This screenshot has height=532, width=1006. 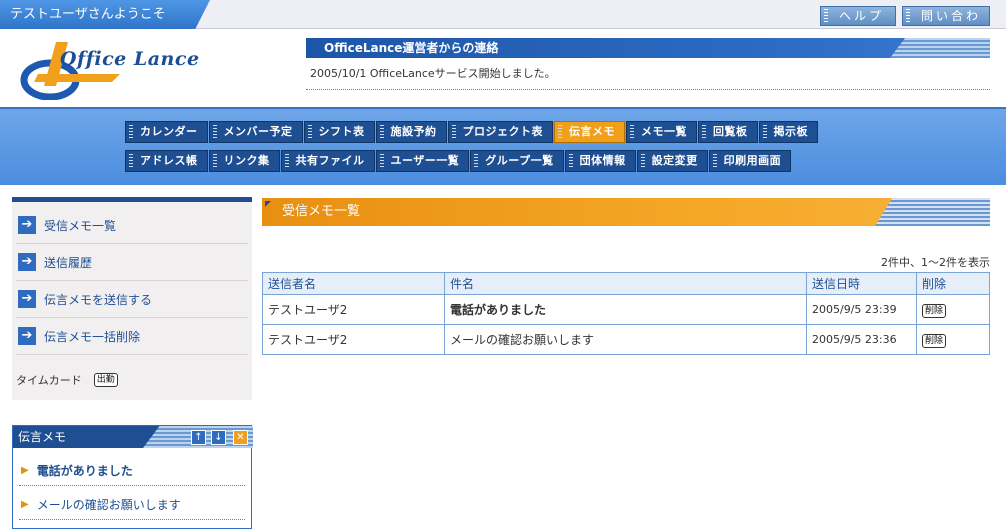 I want to click on nav-calendar: カレンダー, so click(x=166, y=132).